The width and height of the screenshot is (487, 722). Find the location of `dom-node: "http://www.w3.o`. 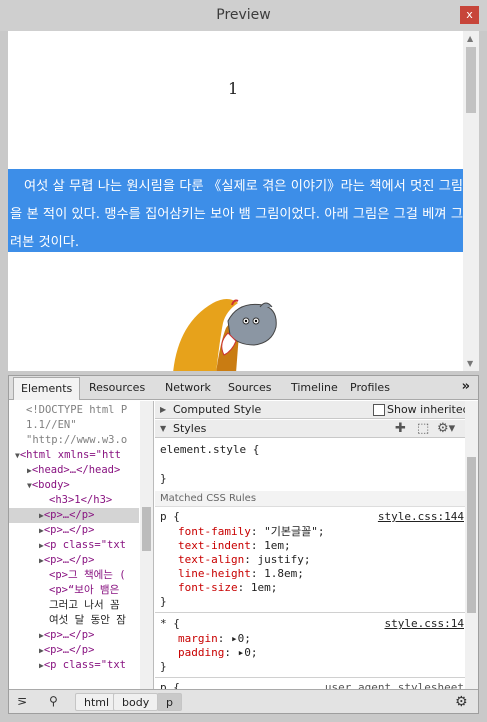

dom-node: "http://www.w3.o is located at coordinates (76, 440).